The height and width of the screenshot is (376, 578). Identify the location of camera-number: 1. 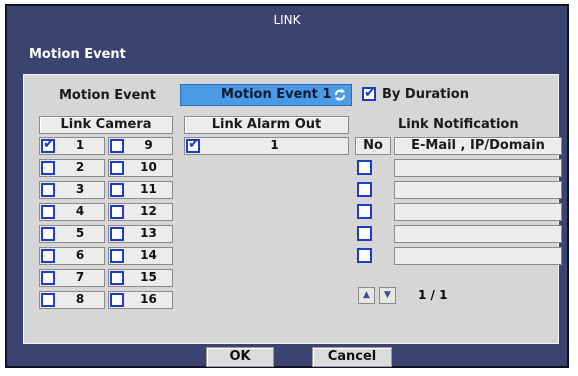
(80, 145).